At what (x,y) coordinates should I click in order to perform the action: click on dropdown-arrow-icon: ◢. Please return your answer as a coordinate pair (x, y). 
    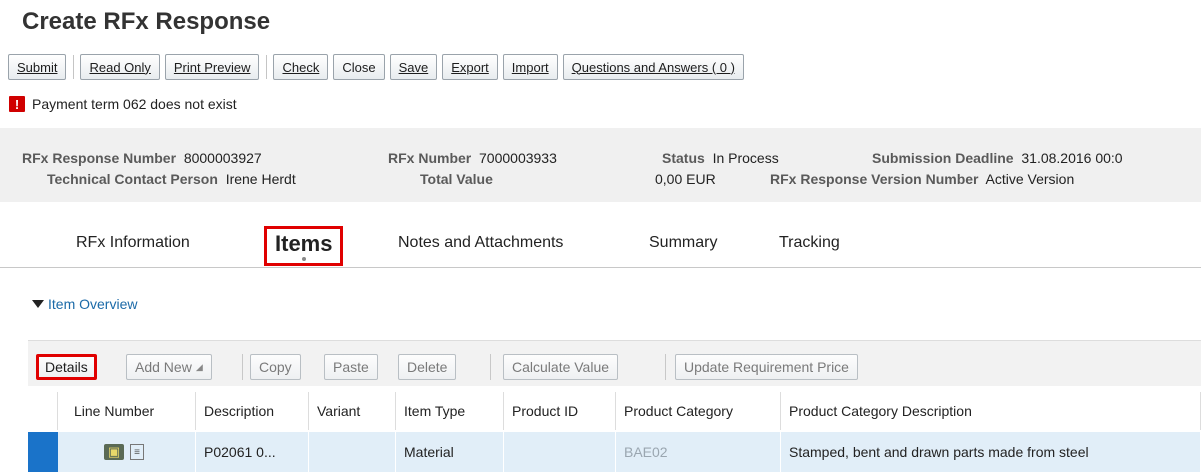
    Looking at the image, I should click on (199, 366).